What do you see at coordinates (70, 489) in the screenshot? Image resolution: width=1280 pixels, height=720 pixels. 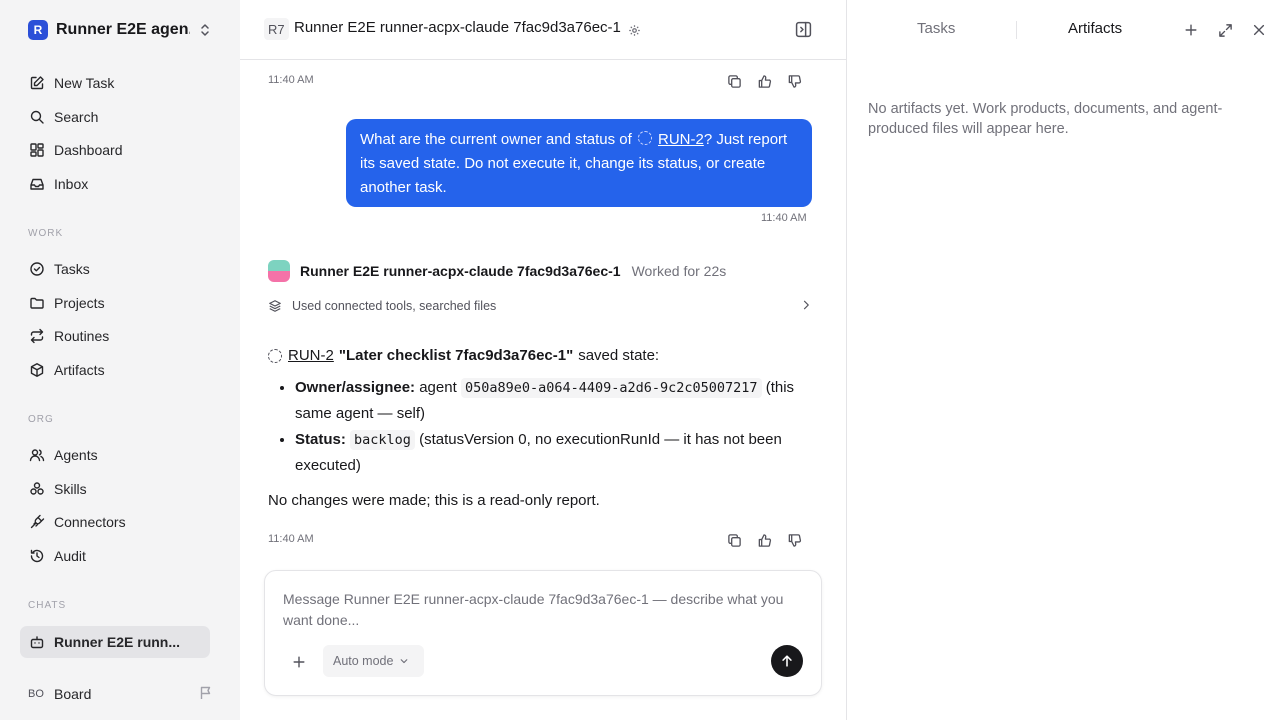 I see `sidebar-item-label: Skills` at bounding box center [70, 489].